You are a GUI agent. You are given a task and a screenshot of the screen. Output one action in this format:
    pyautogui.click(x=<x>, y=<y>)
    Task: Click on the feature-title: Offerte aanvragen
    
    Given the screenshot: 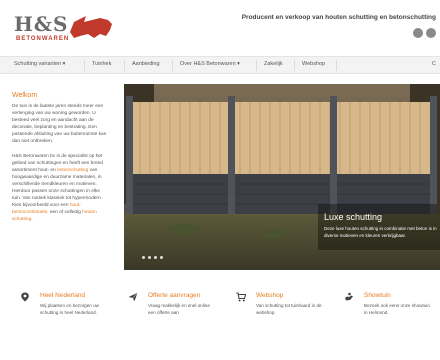 What is the action you would take?
    pyautogui.click(x=174, y=295)
    